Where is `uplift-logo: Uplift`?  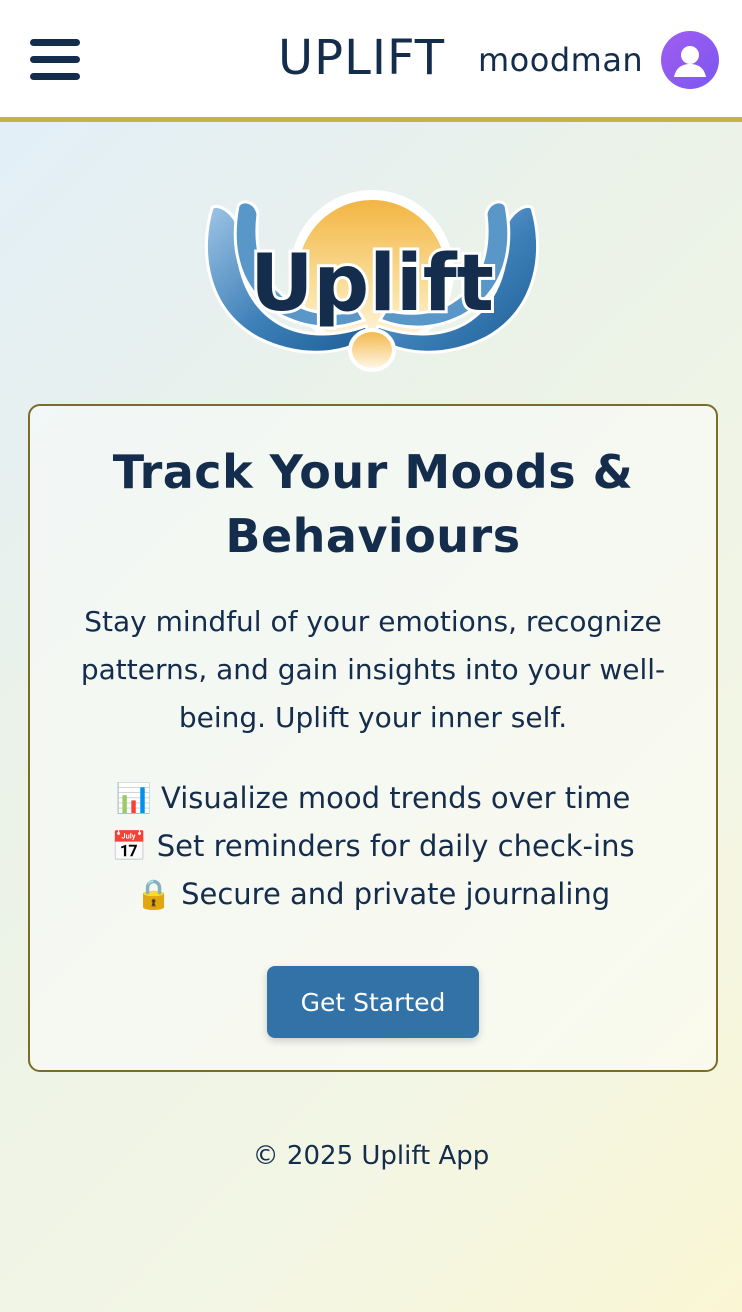
uplift-logo: Uplift is located at coordinates (372, 282).